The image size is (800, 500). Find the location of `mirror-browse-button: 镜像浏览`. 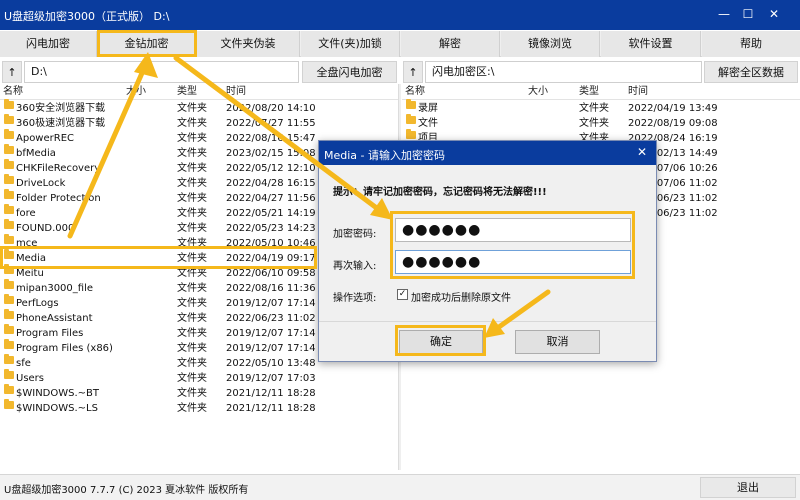

mirror-browse-button: 镜像浏览 is located at coordinates (550, 44).